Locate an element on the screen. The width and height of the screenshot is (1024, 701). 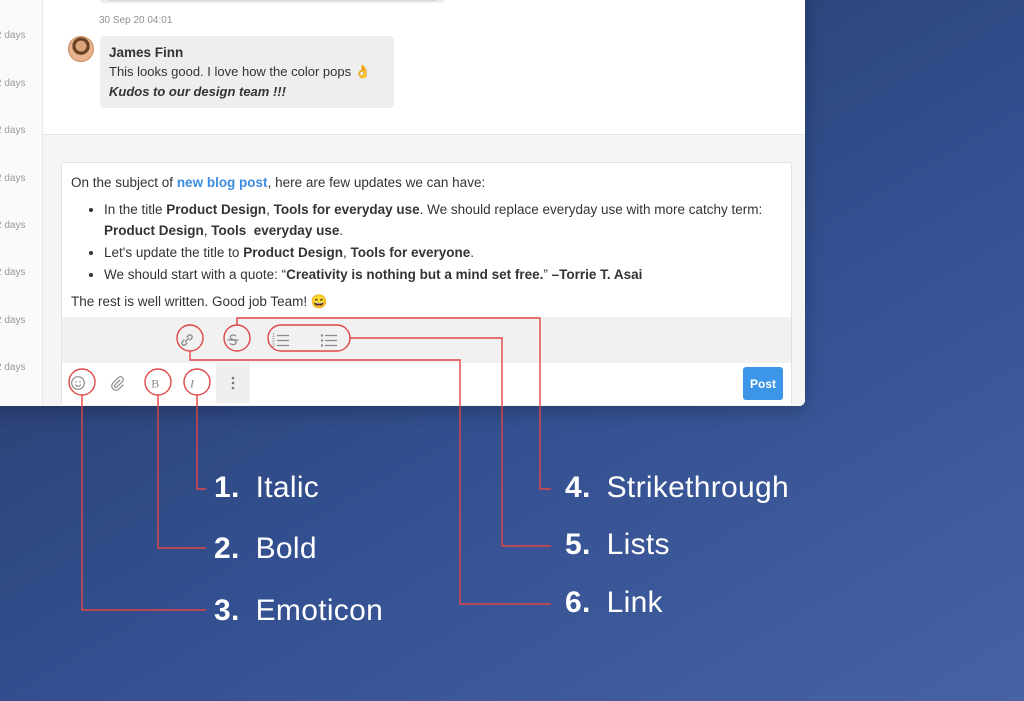
ordered-list-icon: 123 is located at coordinates (281, 340).